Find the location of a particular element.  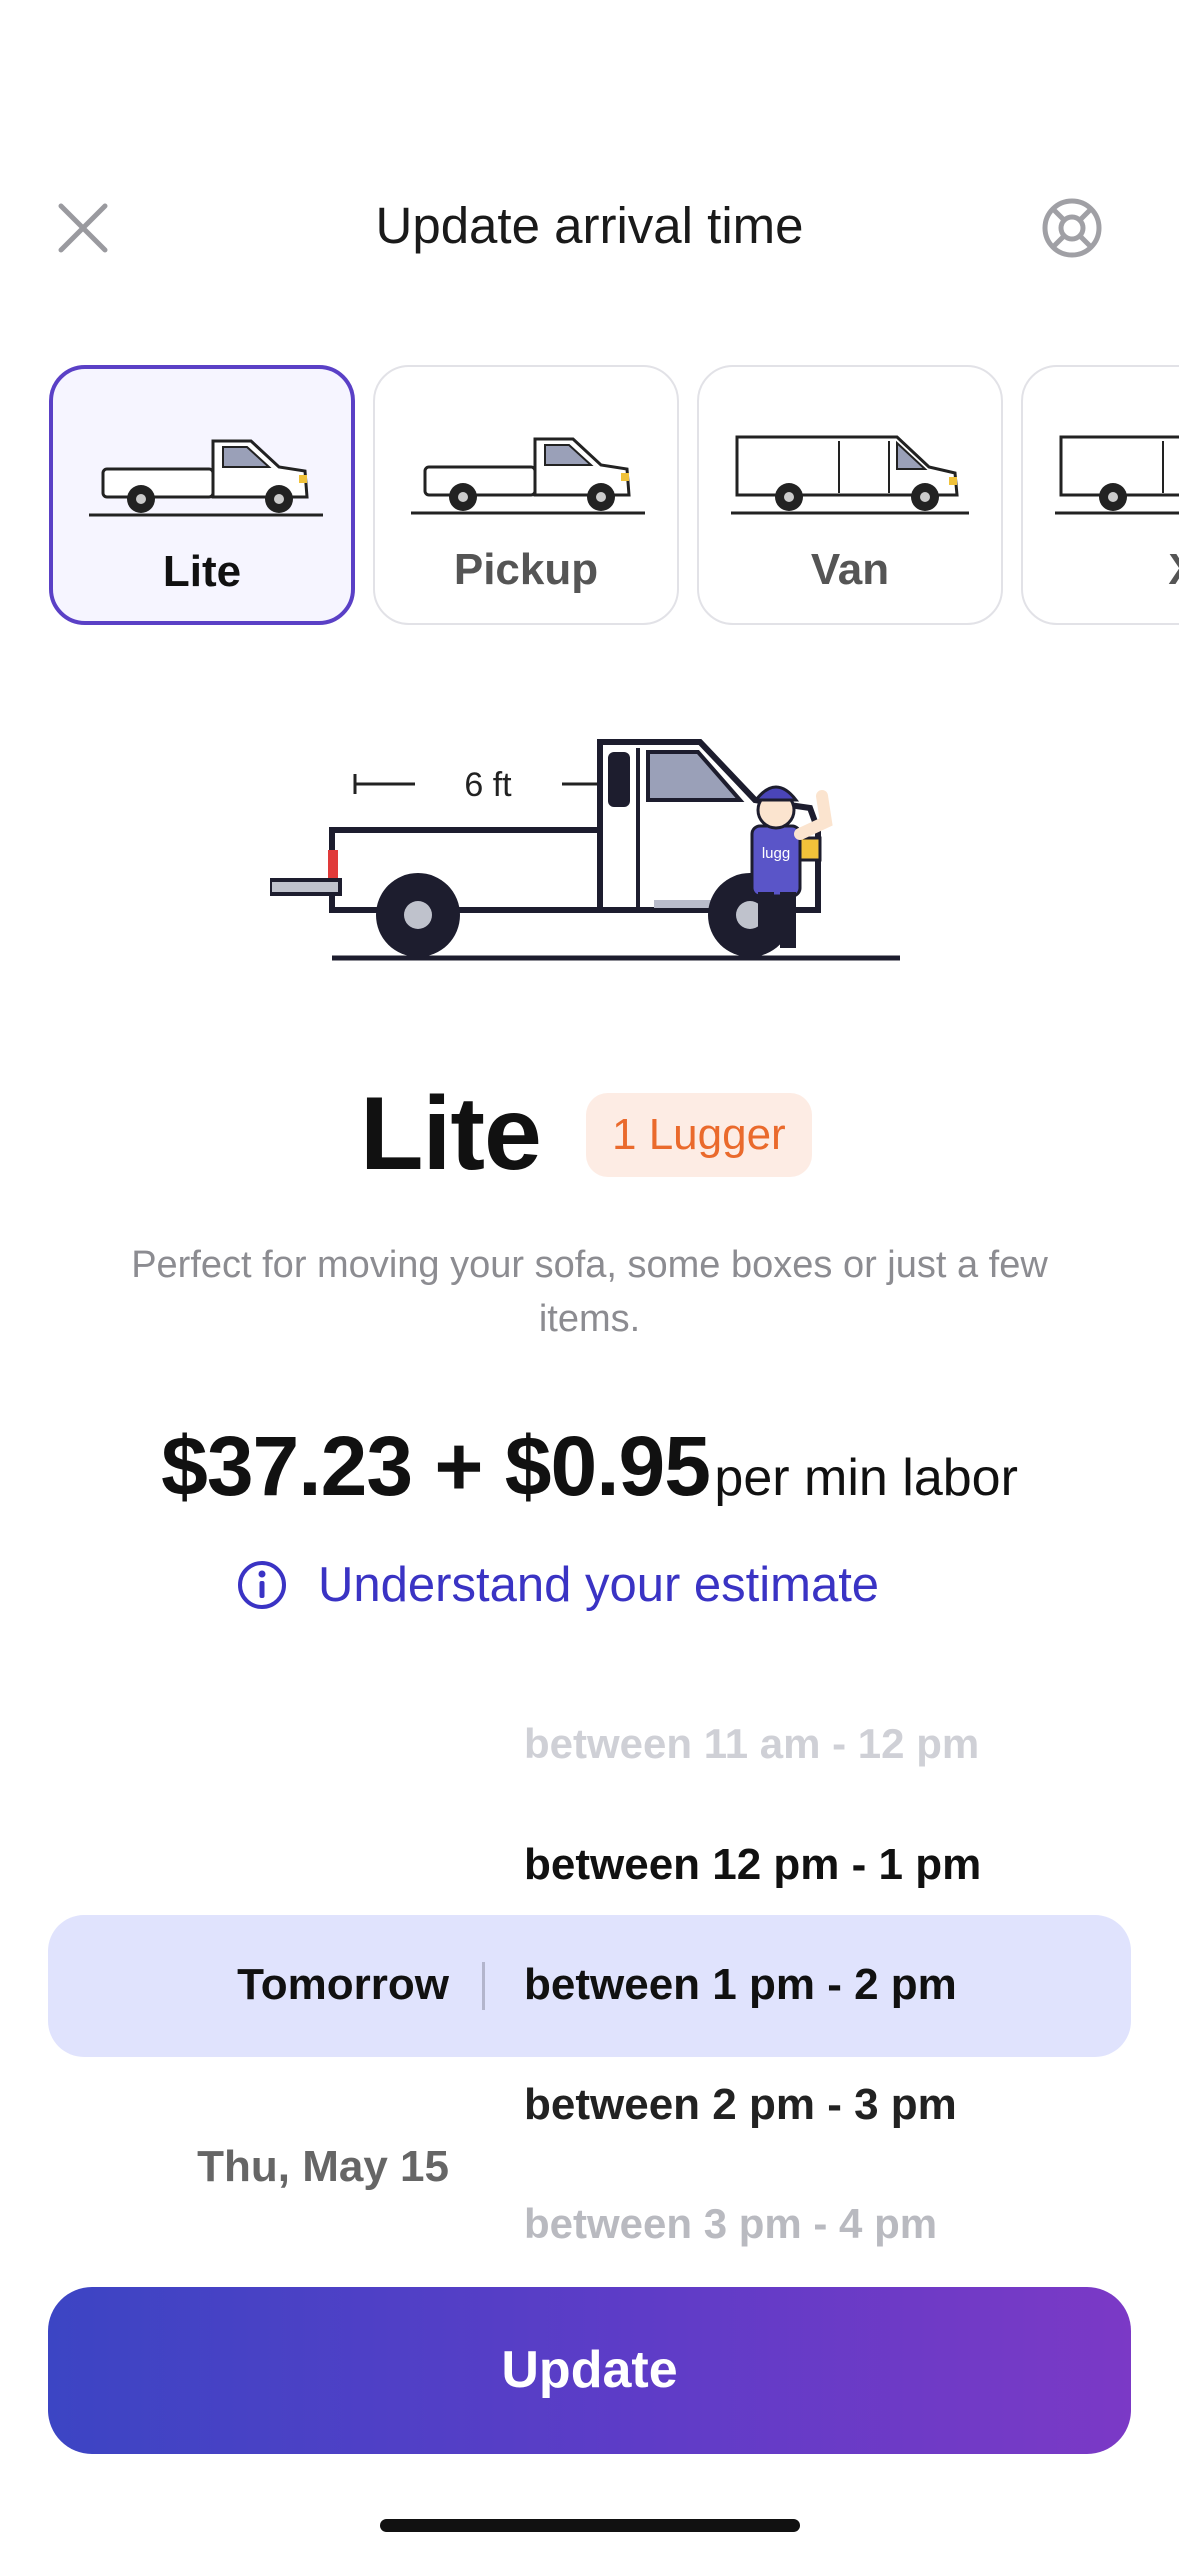

picker-time-selected: between 1 pm - 2 pm is located at coordinates (740, 1985).